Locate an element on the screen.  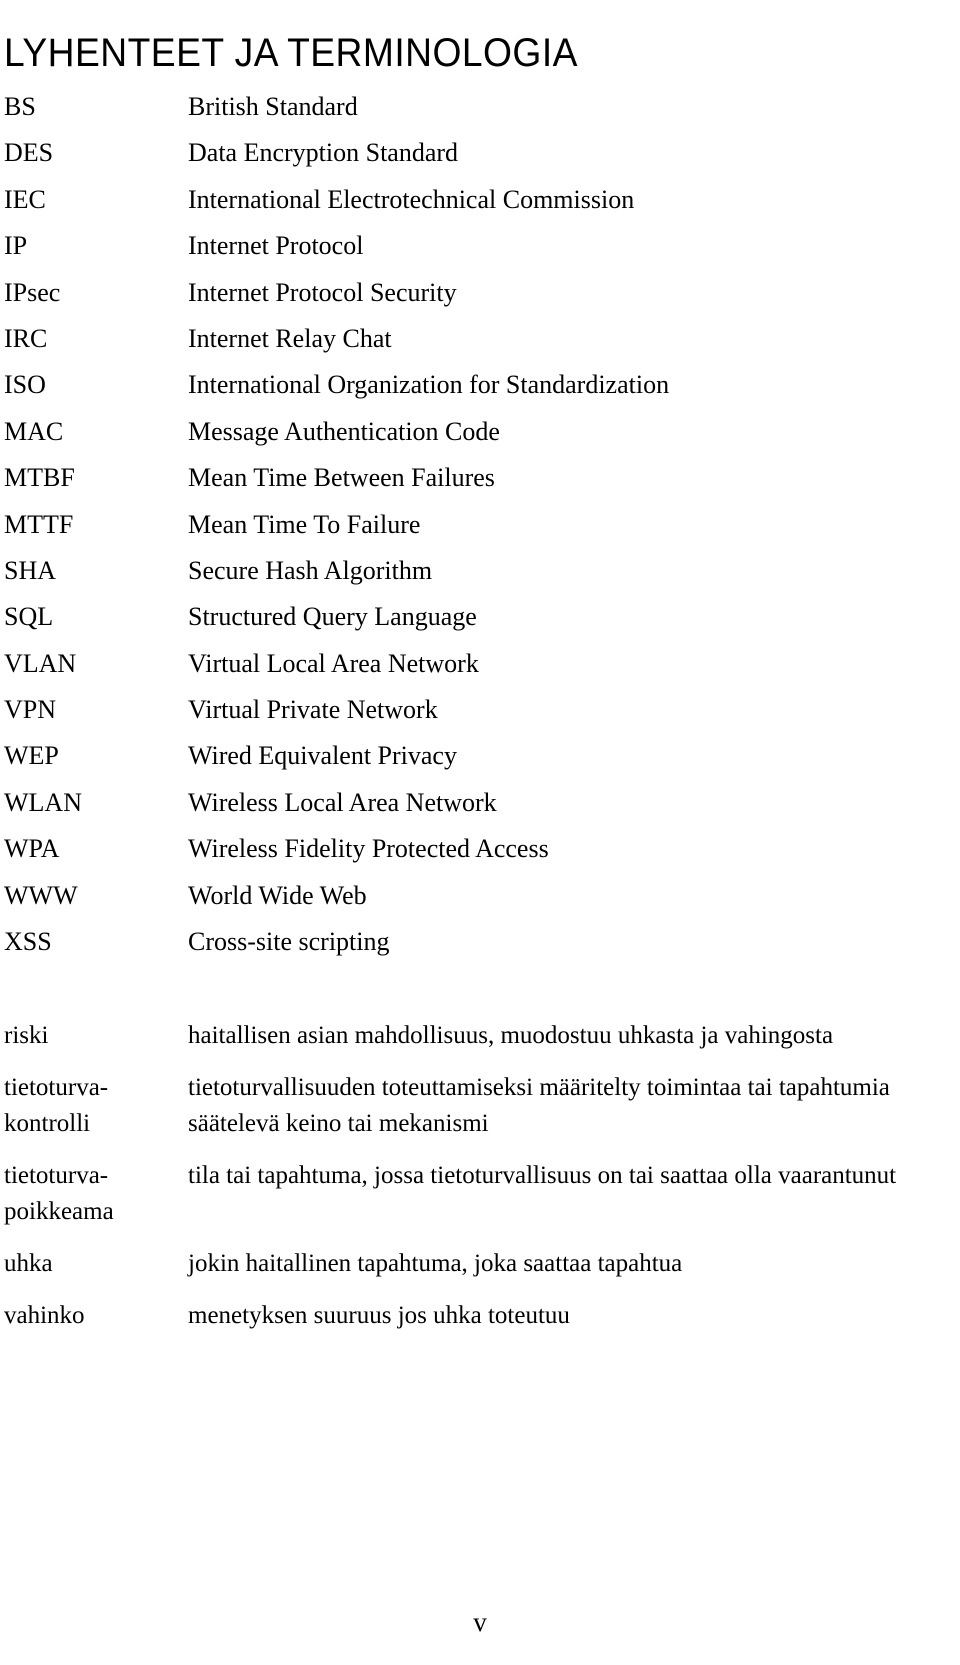
abbreviation-definition: Virtual Private Network is located at coordinates (313, 710).